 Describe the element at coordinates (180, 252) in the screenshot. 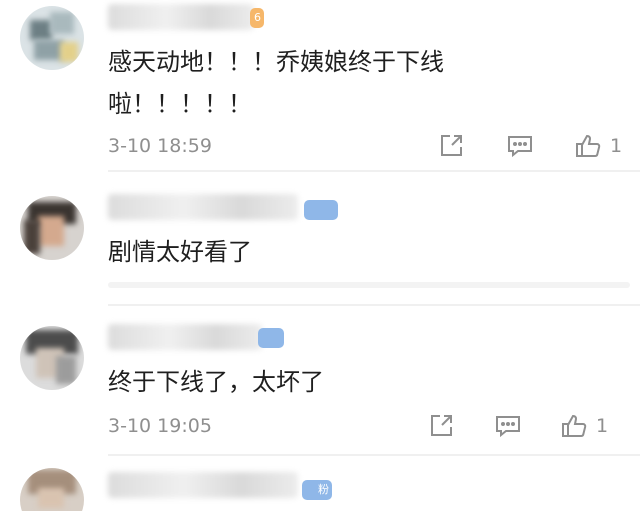

I see `comment-text: 剧情太好看了` at that location.